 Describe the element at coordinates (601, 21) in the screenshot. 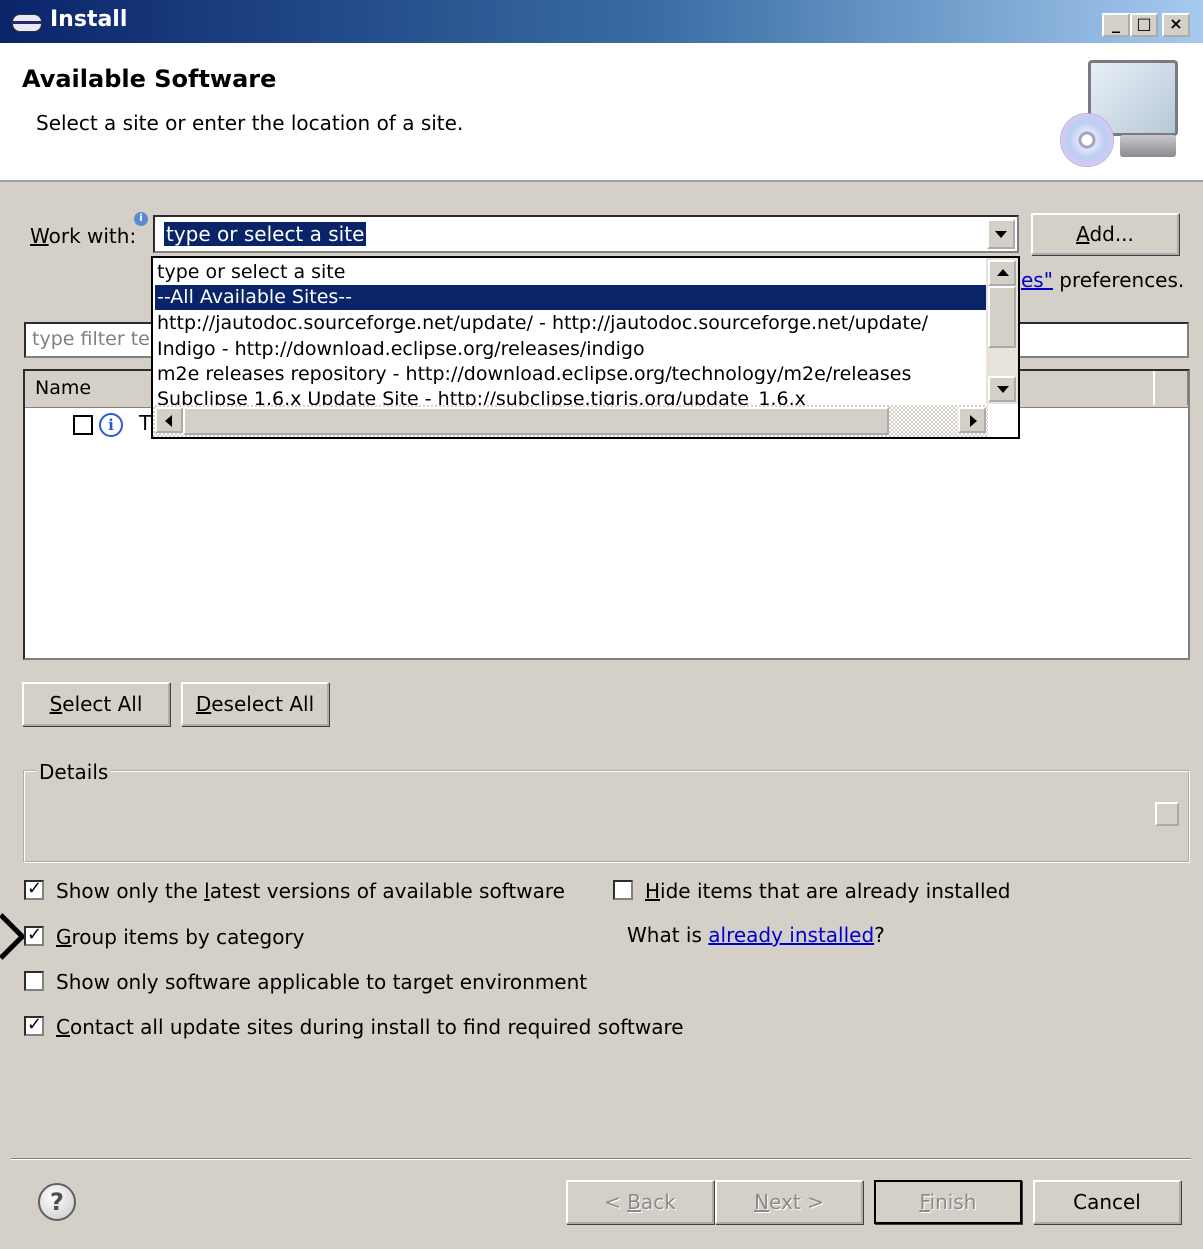

I see `title-bar: Install _ □ ×` at that location.